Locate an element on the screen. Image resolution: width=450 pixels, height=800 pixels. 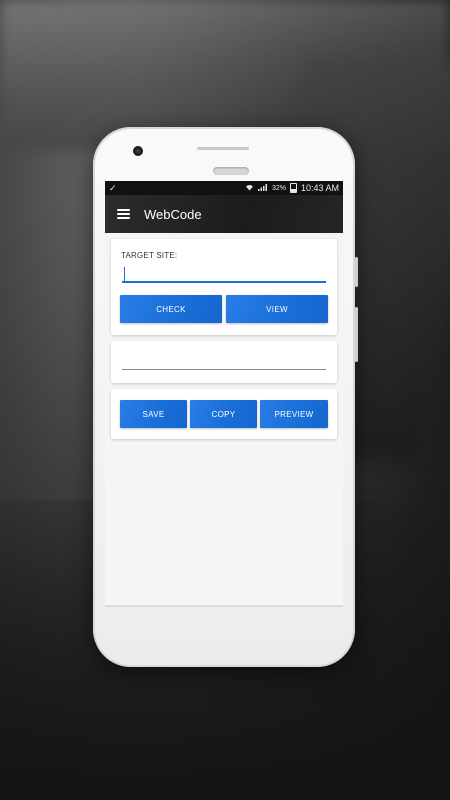
target-site-card: TARGET SITE: CHECK VIEW is located at coordinates (224, 287).